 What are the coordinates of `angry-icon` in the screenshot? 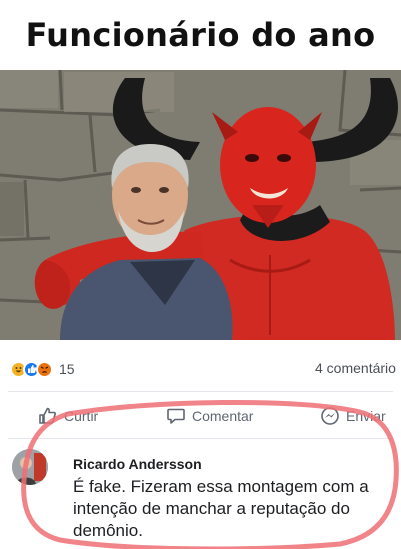 It's located at (44, 369).